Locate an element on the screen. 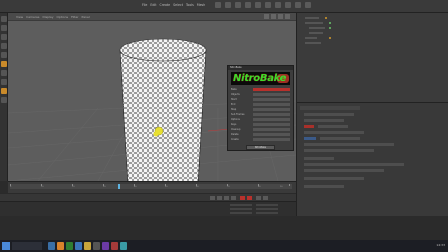  edges-mode-icon is located at coordinates (4, 46).